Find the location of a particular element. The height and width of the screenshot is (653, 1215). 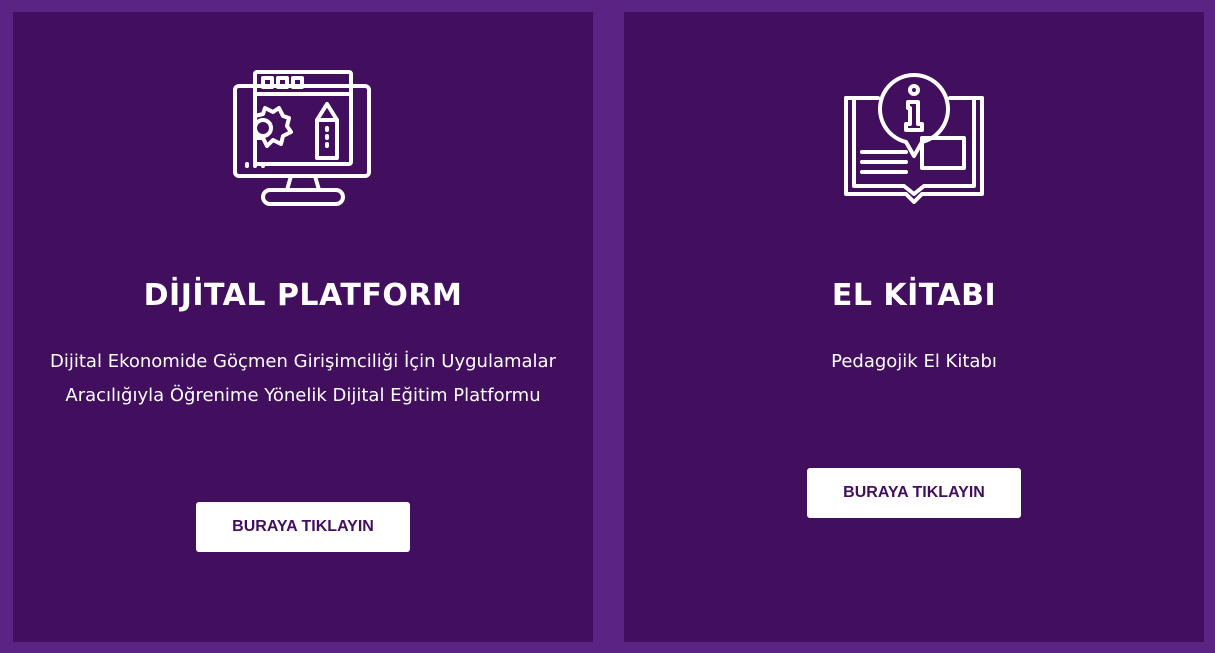

card-description: Pedagojik El Kitabı is located at coordinates (914, 361).